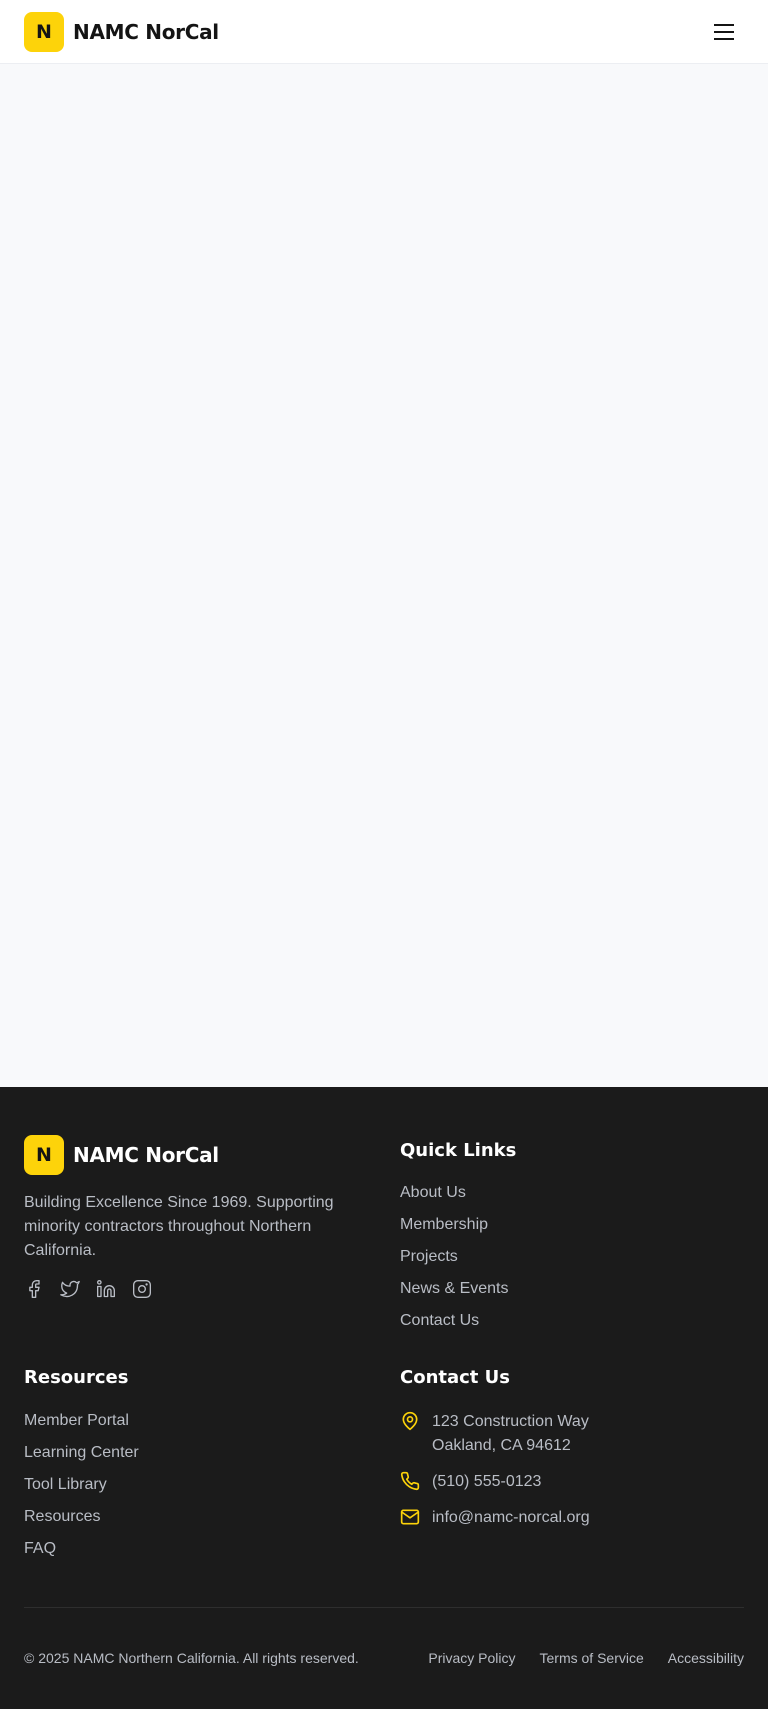 The width and height of the screenshot is (768, 1709). Describe the element at coordinates (510, 1434) in the screenshot. I see `address-text: 123 Construction Way Oakland, CA 94612` at that location.